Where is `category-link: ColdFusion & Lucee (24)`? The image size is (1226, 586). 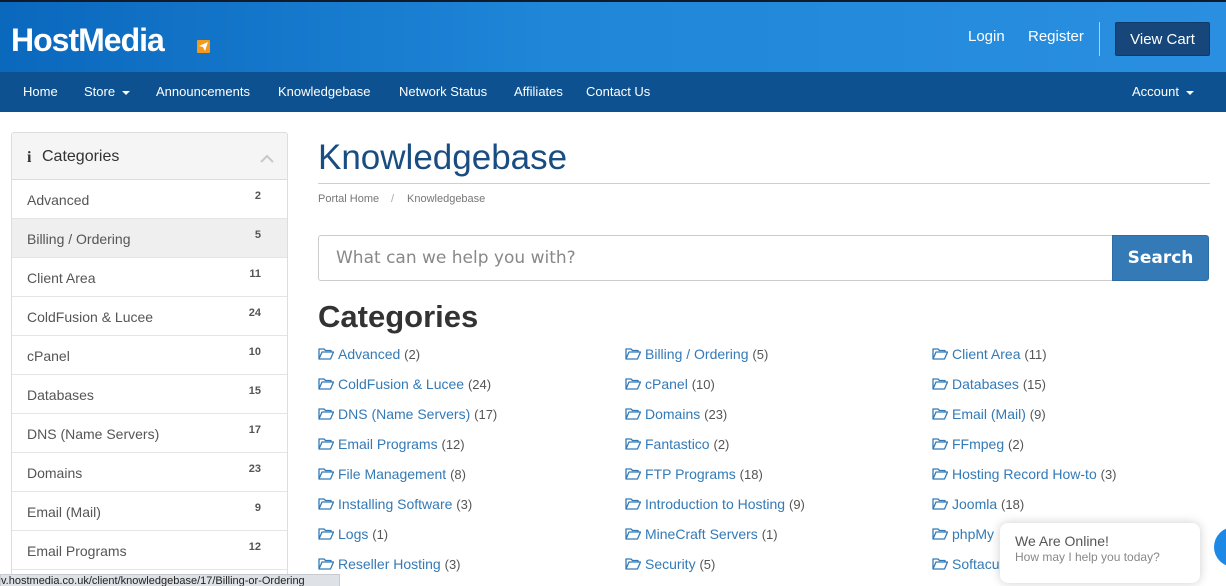 category-link: ColdFusion & Lucee (24) is located at coordinates (404, 384).